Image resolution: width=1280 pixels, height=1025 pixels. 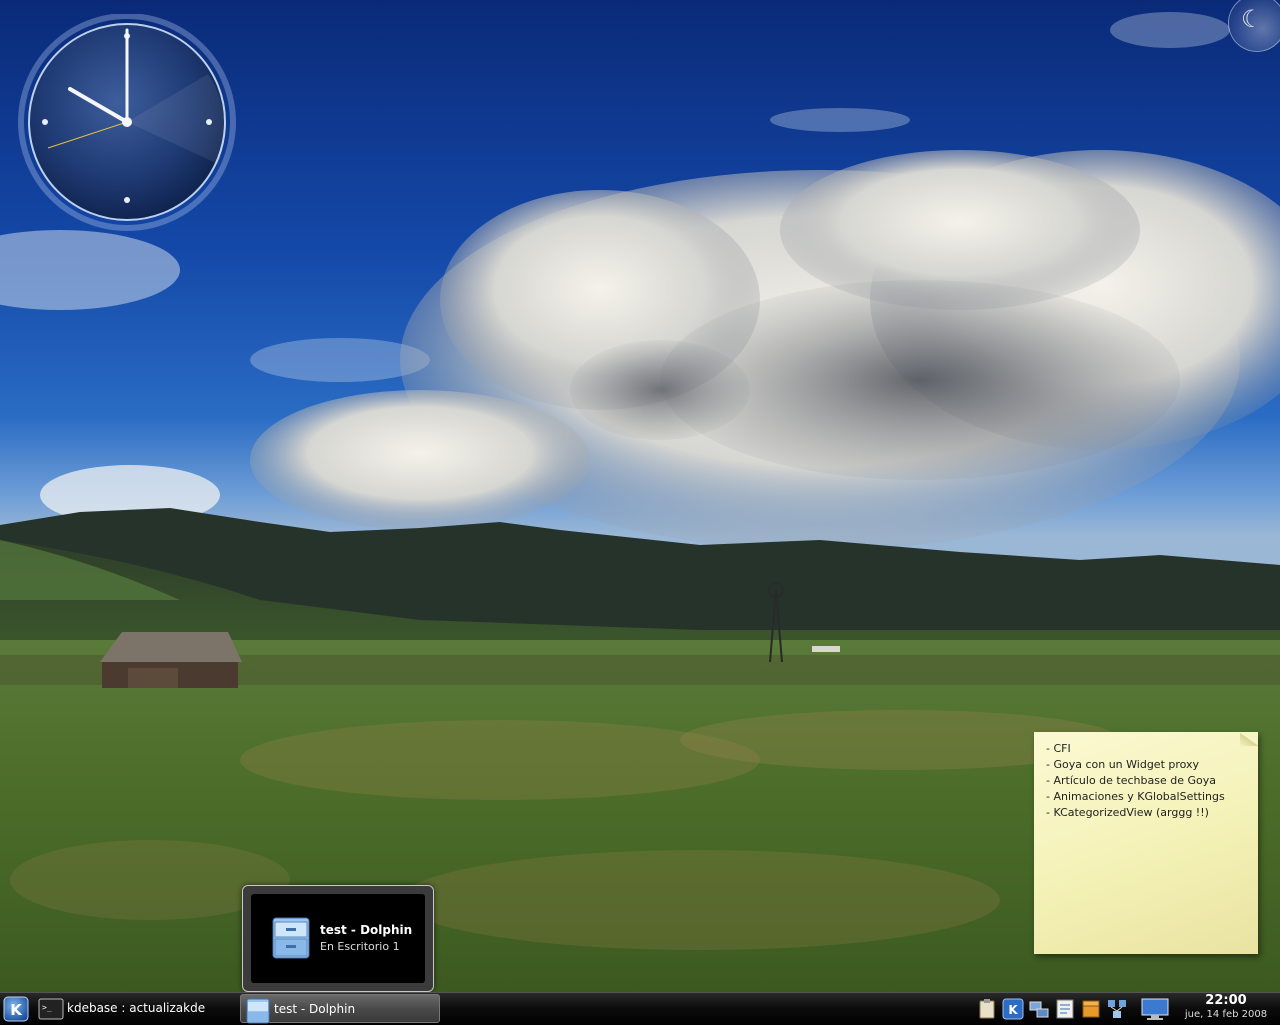 I want to click on task-label: test - Dolphin, so click(x=315, y=1009).